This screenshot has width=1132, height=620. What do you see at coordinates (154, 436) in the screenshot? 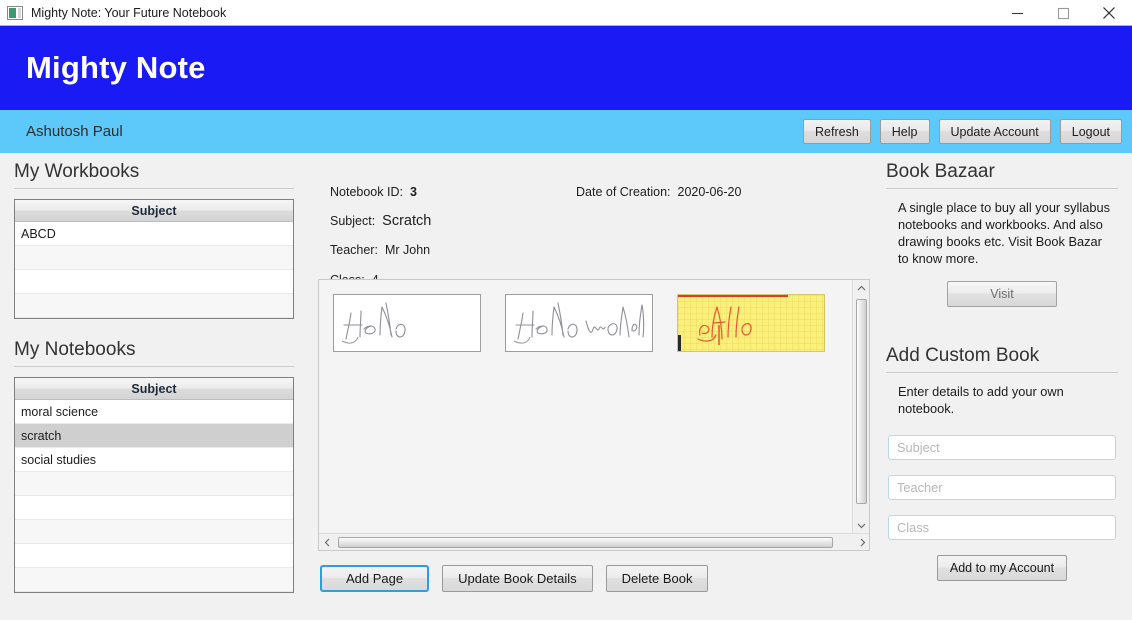
I see `list-item: scratch` at bounding box center [154, 436].